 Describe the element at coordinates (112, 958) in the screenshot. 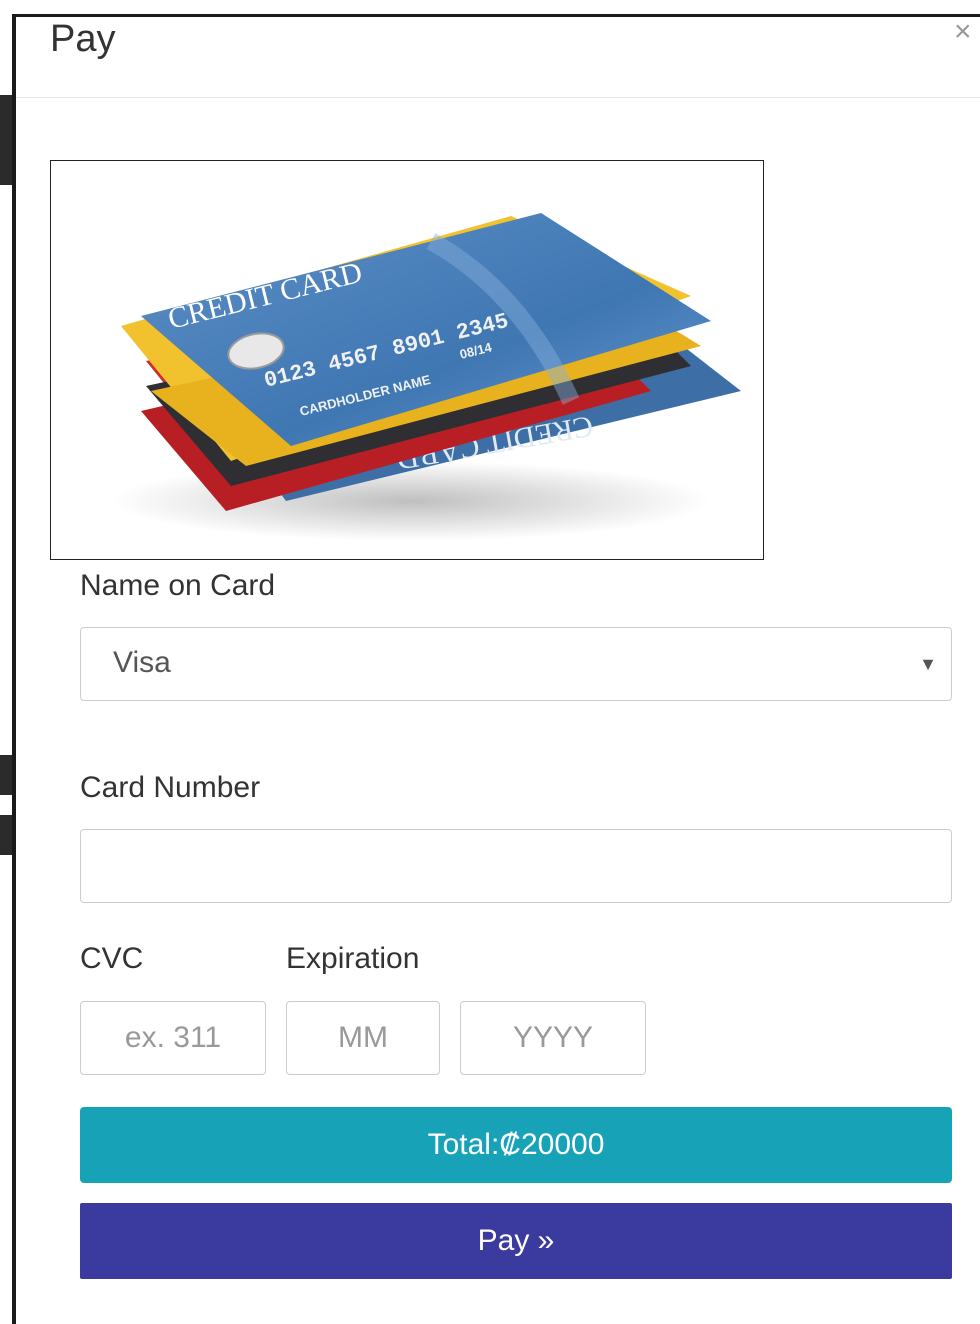

I see `cvc-label: CVC` at that location.